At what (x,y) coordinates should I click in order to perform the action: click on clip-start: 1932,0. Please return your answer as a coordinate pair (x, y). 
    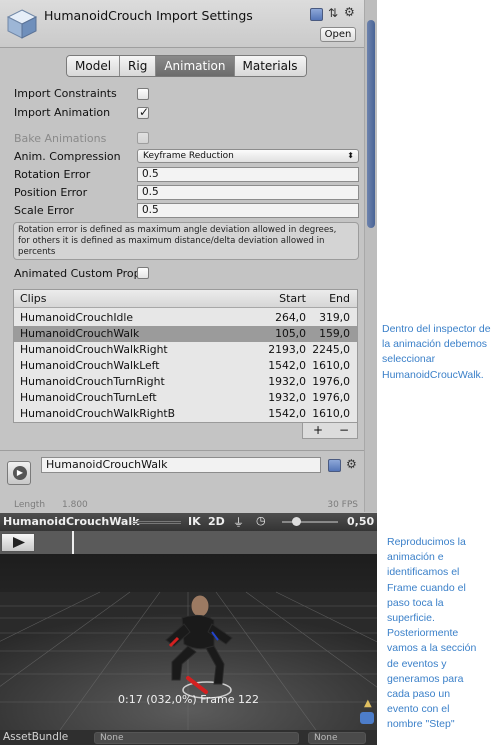
    Looking at the image, I should click on (287, 397).